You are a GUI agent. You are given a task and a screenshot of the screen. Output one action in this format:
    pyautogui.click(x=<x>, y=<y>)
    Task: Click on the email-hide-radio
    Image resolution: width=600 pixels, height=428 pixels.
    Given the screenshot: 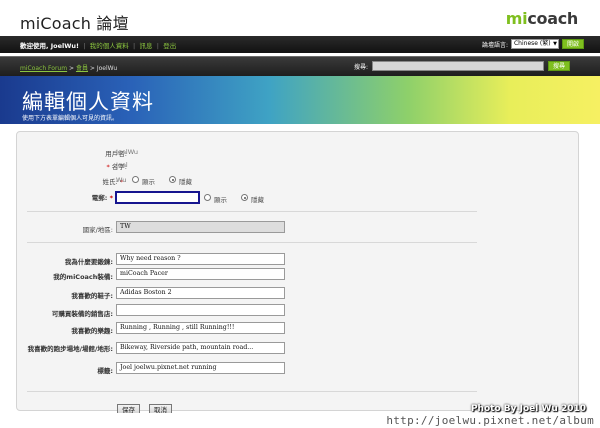 What is the action you would take?
    pyautogui.click(x=244, y=197)
    